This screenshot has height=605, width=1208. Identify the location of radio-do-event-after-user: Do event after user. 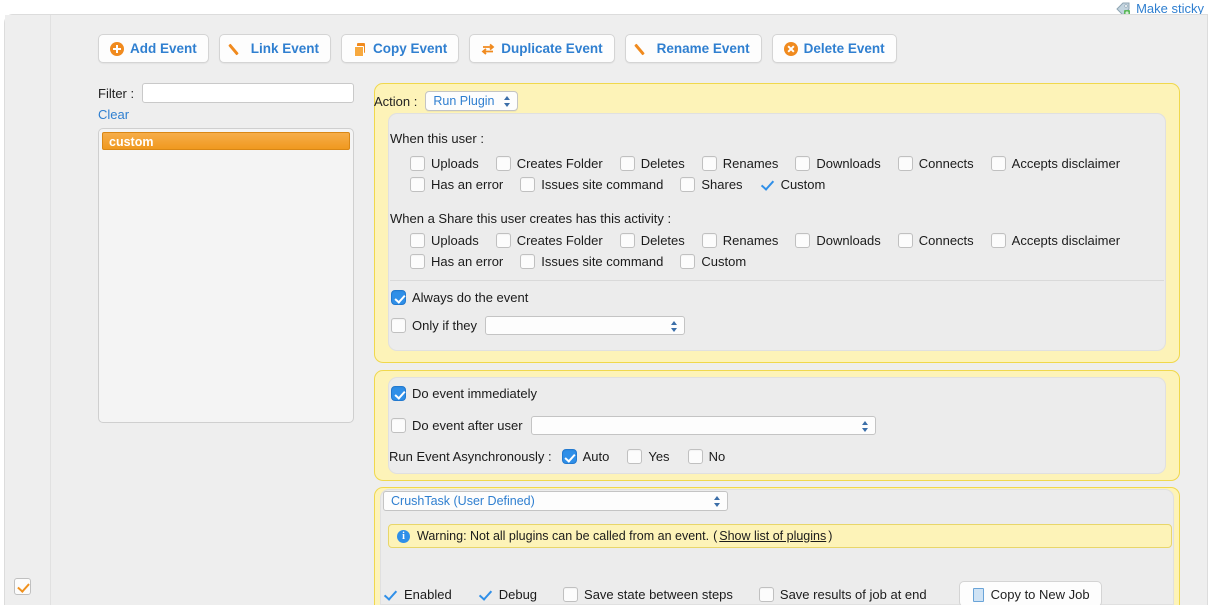
(457, 425).